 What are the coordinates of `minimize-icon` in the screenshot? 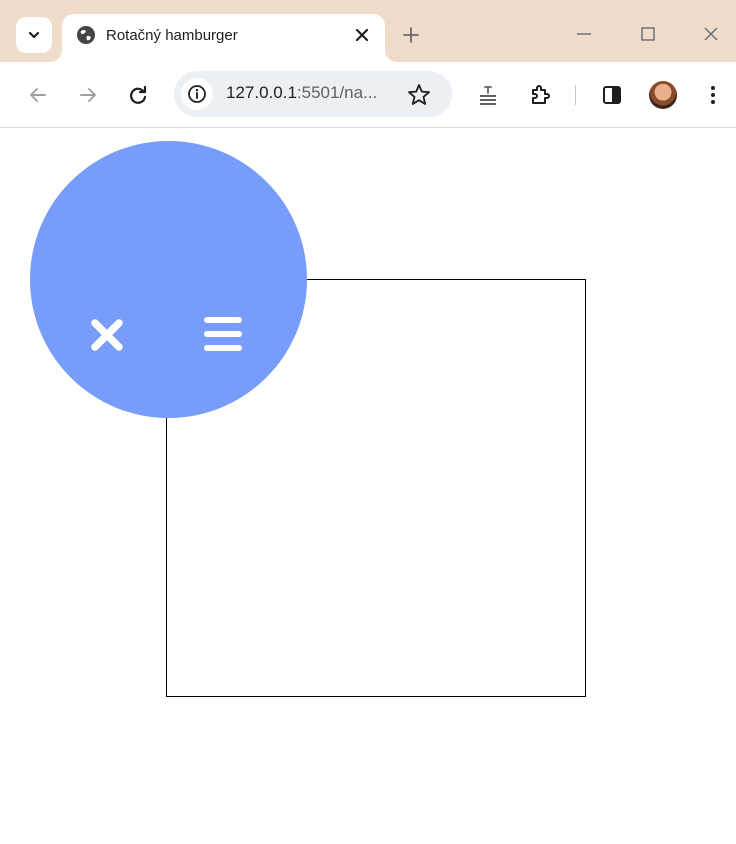 It's located at (584, 34).